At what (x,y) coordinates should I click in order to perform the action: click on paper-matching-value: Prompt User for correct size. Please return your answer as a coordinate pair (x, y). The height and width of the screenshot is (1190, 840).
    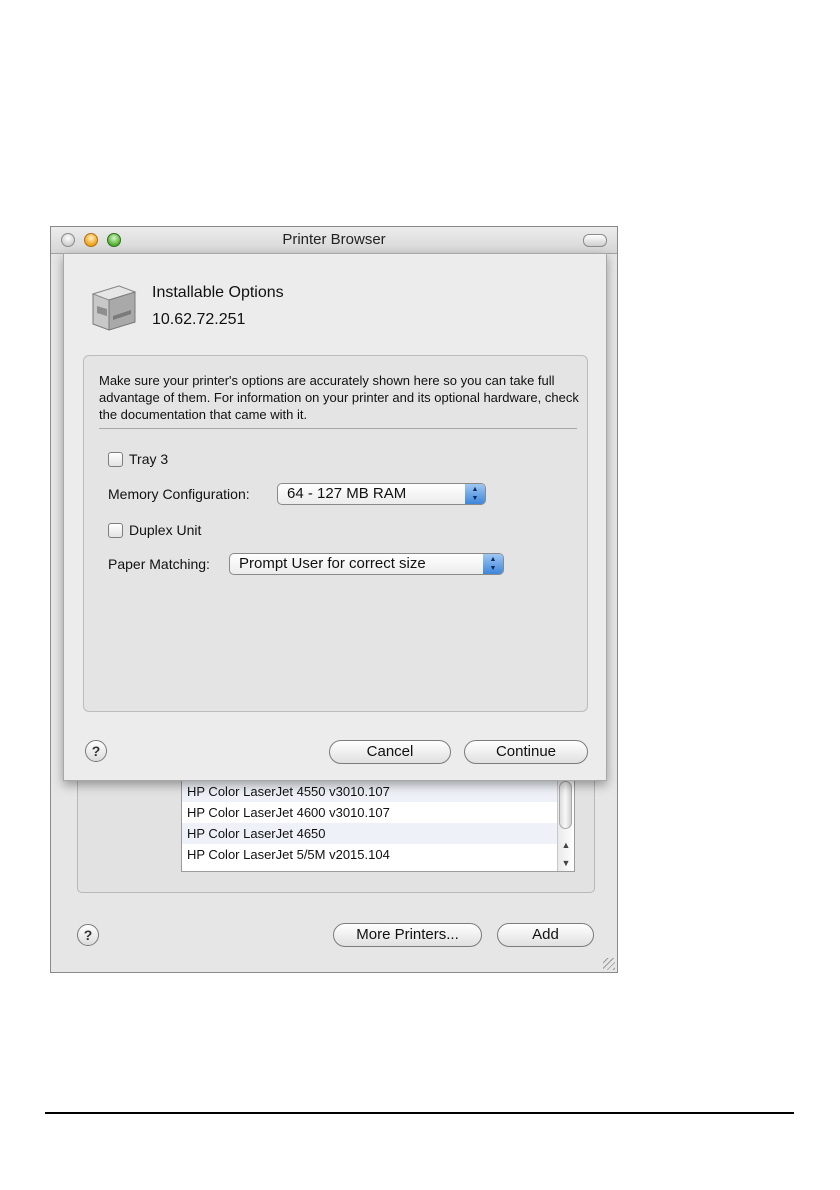
    Looking at the image, I should click on (332, 563).